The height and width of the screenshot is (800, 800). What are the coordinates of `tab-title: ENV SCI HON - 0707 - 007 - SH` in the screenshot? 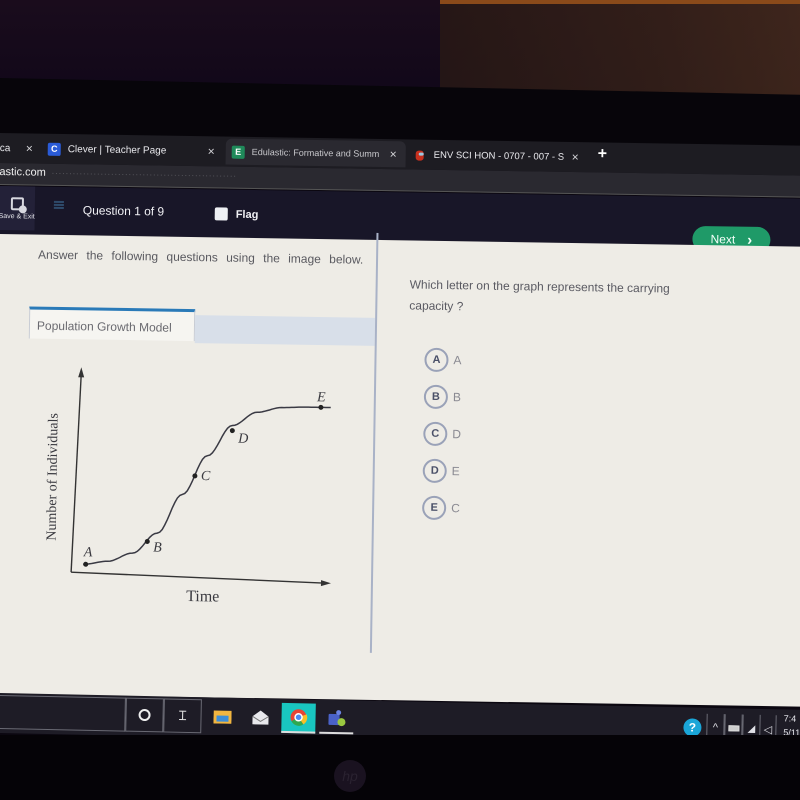 It's located at (498, 156).